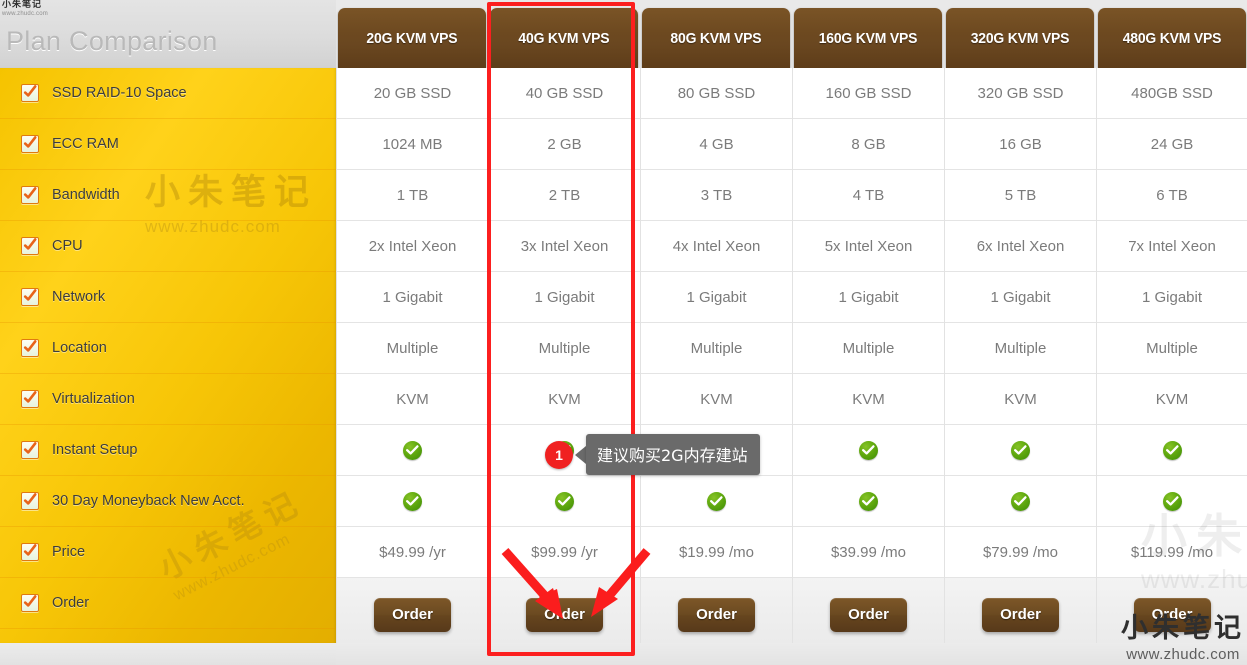  I want to click on plan-cell-ram: 16 GB, so click(1020, 144).